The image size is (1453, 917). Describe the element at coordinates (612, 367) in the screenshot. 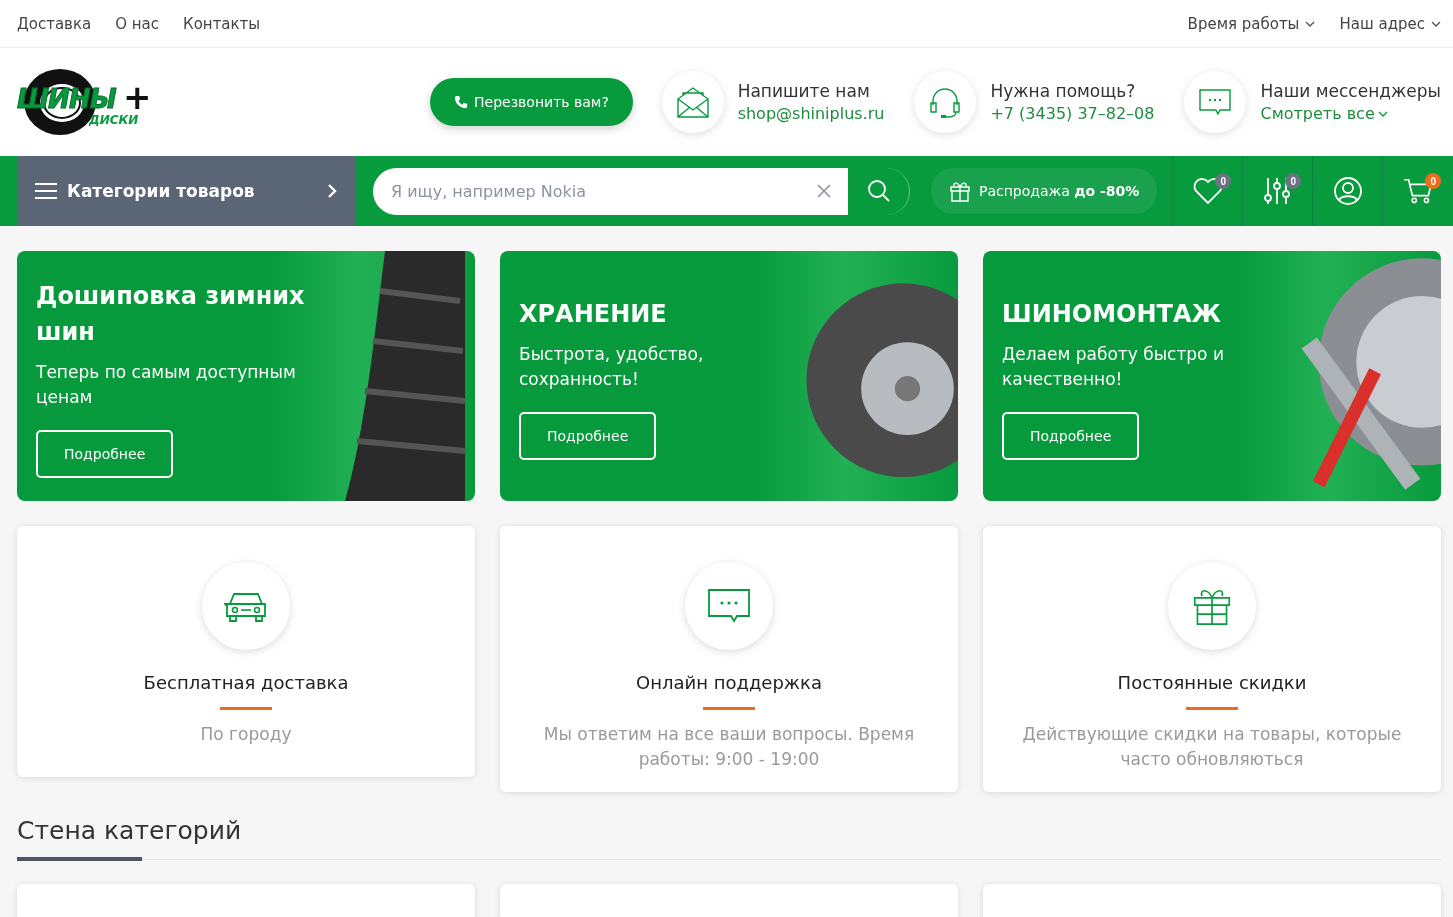

I see `promo-text: Быстрота, удобство, сохранность!` at that location.